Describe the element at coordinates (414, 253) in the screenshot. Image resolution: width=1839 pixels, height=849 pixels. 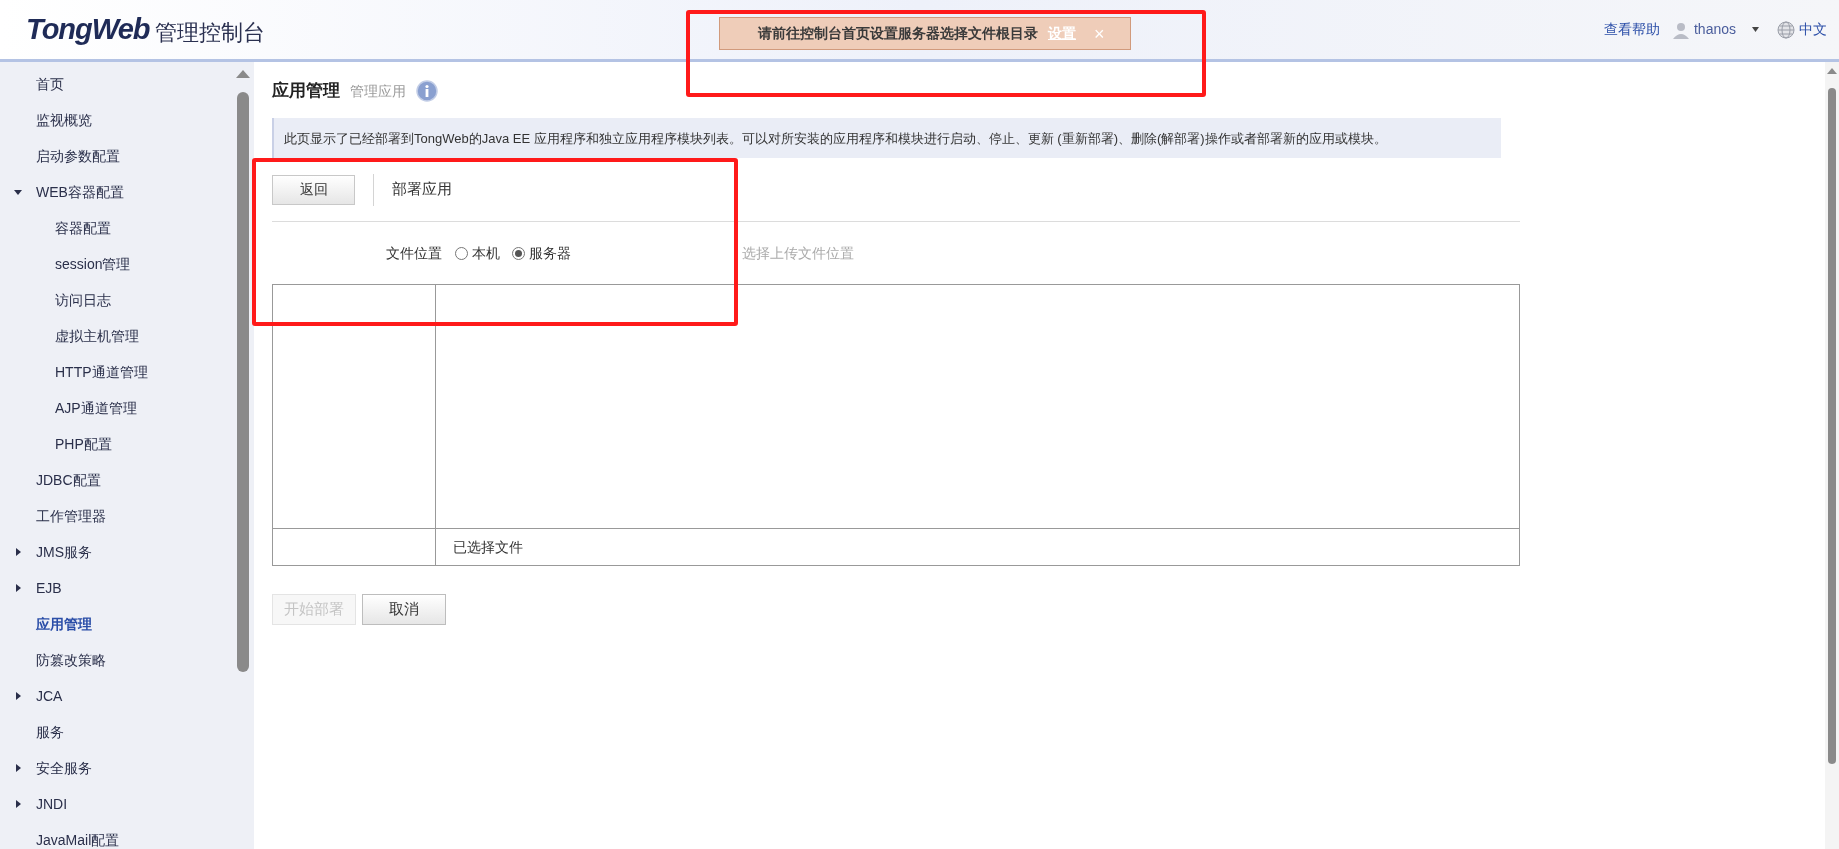
I see `field-label: 文件位置` at that location.